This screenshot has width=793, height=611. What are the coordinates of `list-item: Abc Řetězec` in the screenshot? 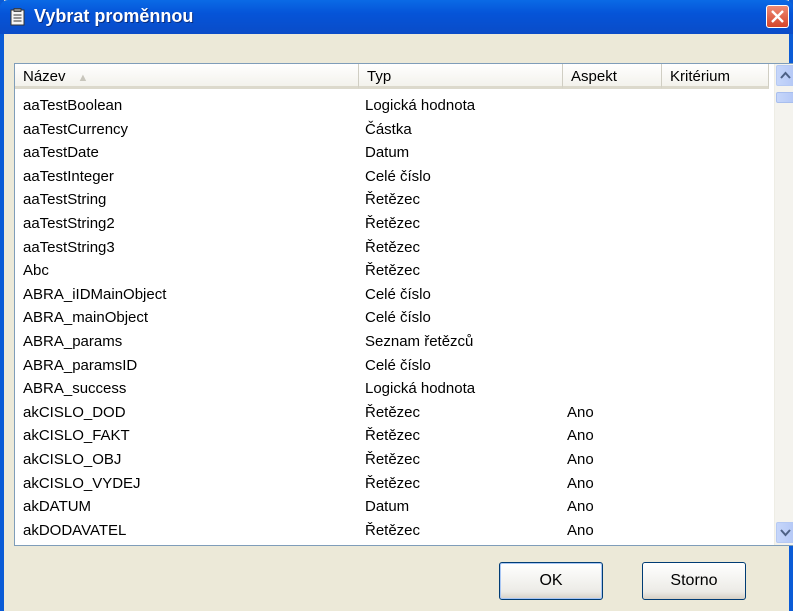 It's located at (392, 272).